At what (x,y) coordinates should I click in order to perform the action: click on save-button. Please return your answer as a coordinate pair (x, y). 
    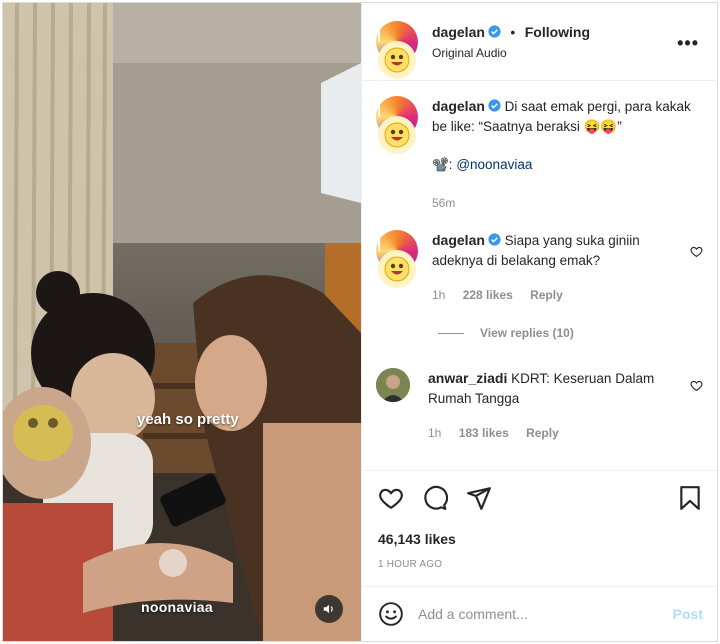
    Looking at the image, I should click on (690, 498).